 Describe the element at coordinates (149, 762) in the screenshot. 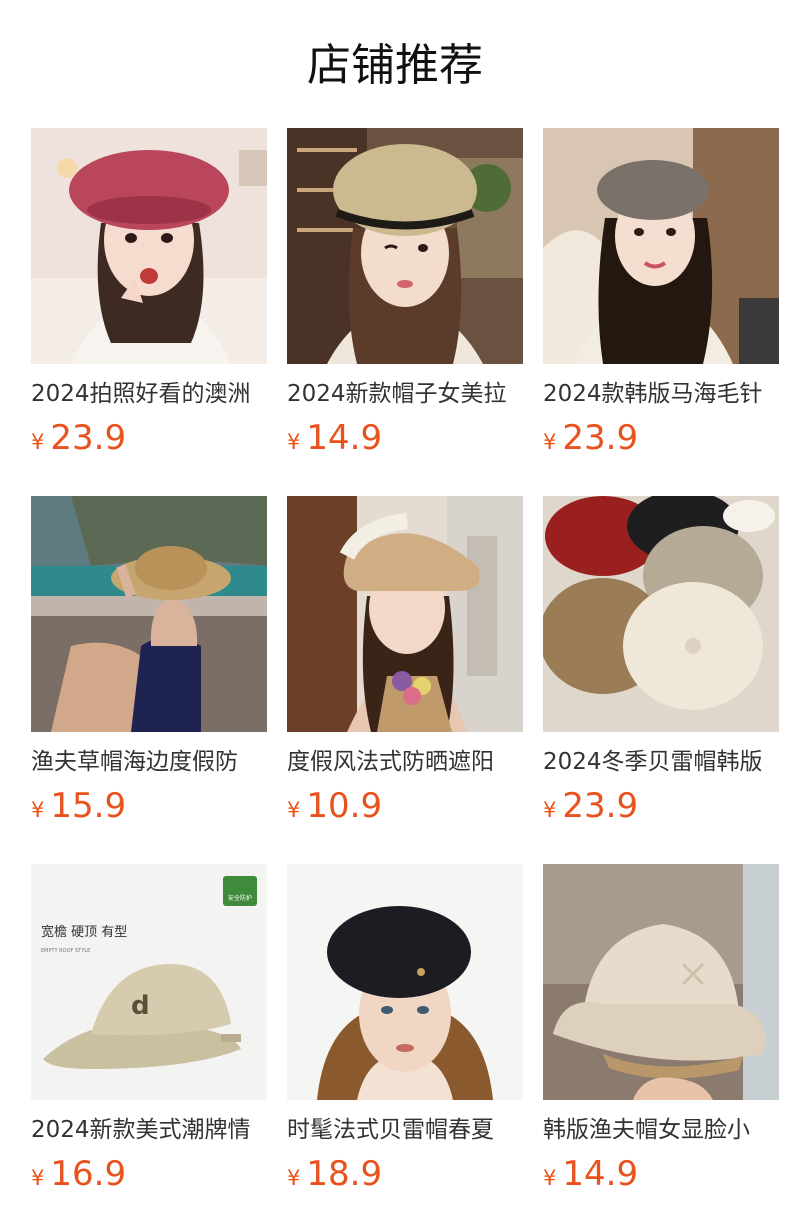

I see `product-name: 渔夫草帽海边度假防` at that location.